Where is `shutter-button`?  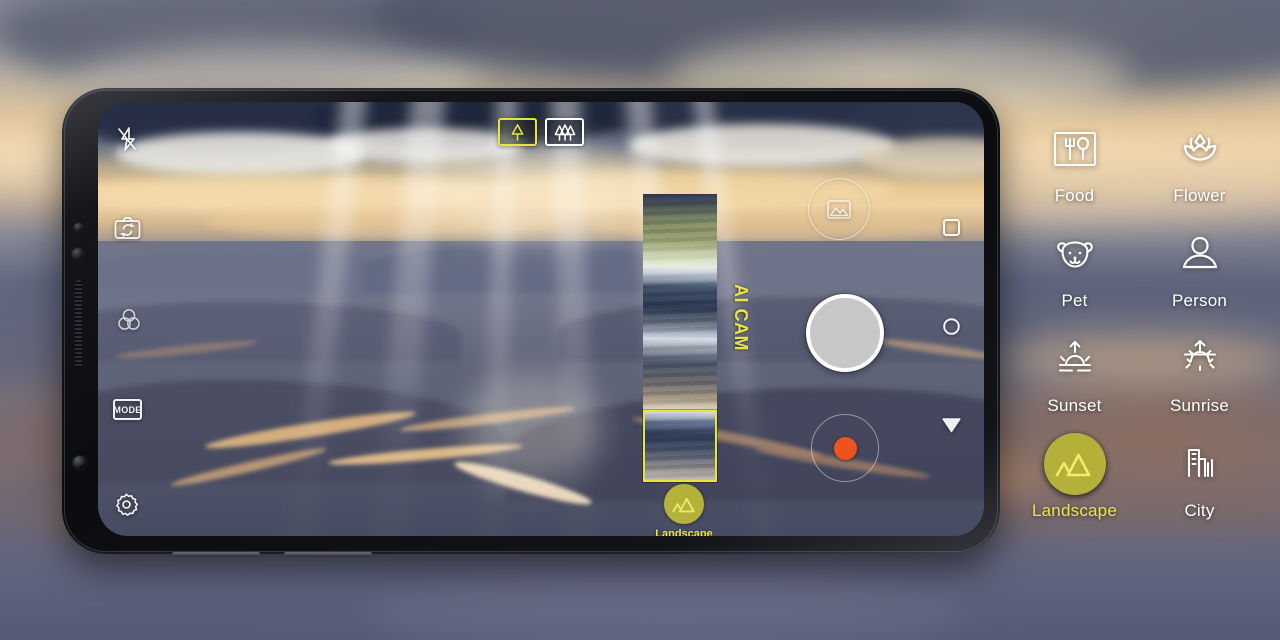
shutter-button is located at coordinates (845, 333).